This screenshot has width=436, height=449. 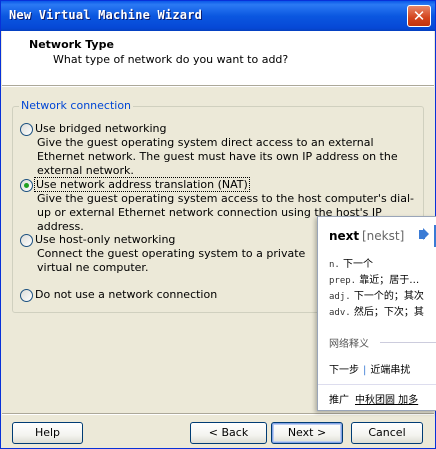 I want to click on option-label-host-only: Use host-only networking, so click(x=105, y=239).